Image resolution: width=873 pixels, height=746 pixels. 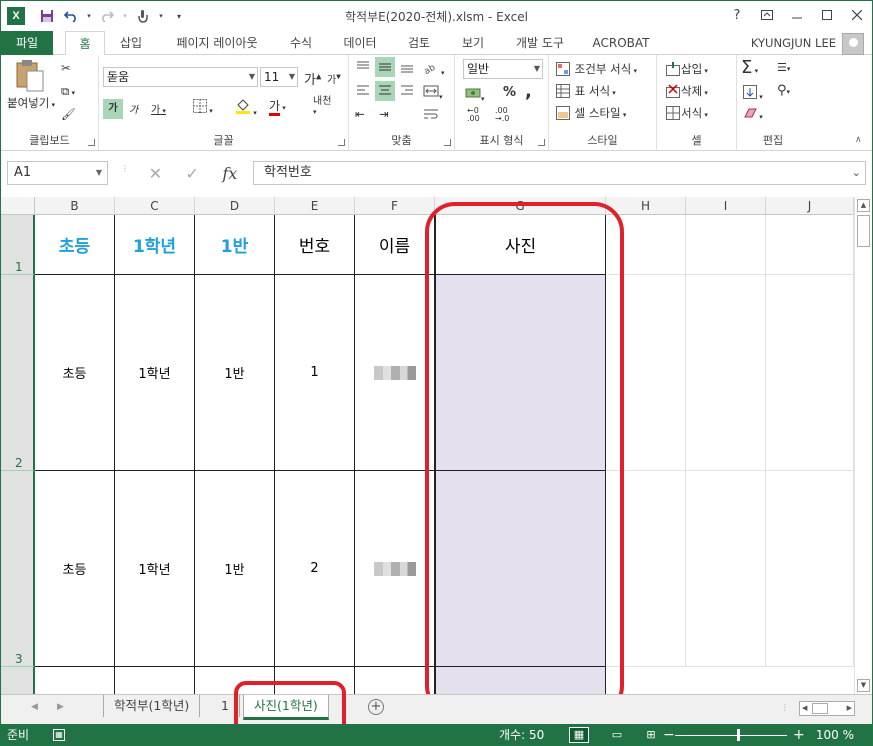 I want to click on cell-e2: 1, so click(x=315, y=373).